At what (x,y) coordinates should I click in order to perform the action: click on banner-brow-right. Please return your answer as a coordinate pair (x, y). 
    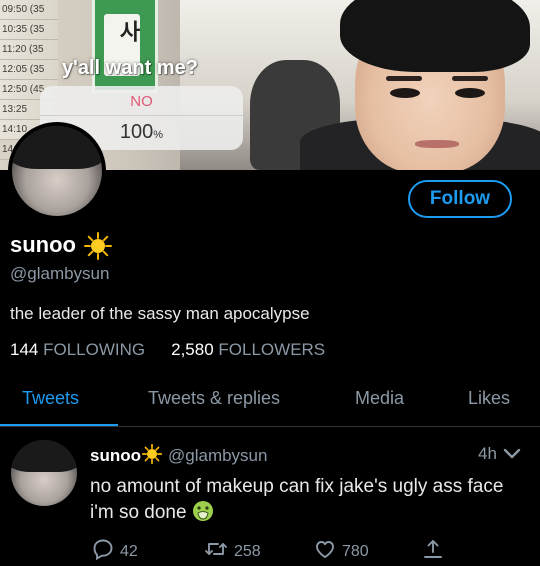
    Looking at the image, I should click on (470, 78).